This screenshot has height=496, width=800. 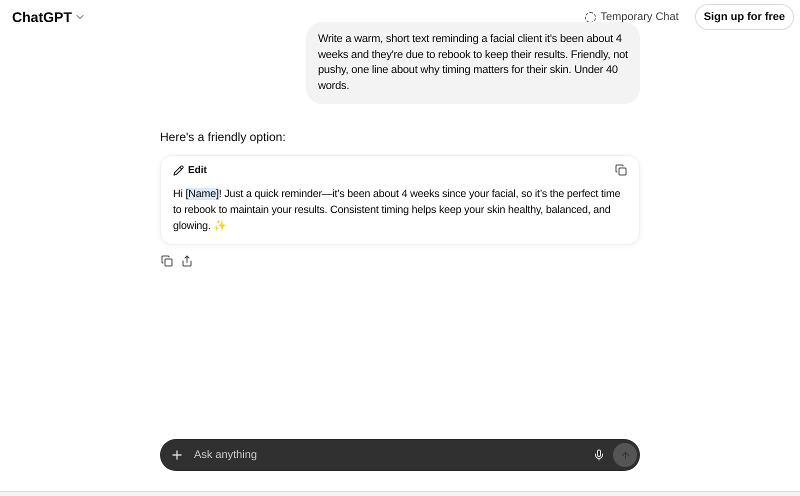 What do you see at coordinates (397, 210) in the screenshot?
I see `reply-text: Hi [Name]! Just a quick reminder—it’s been about 4 weeks since your facial, so it’s the perfect time to rebook to maintain your results. Consistent timing helps keep your skin healthy, balanced, and glowing. ✨` at bounding box center [397, 210].